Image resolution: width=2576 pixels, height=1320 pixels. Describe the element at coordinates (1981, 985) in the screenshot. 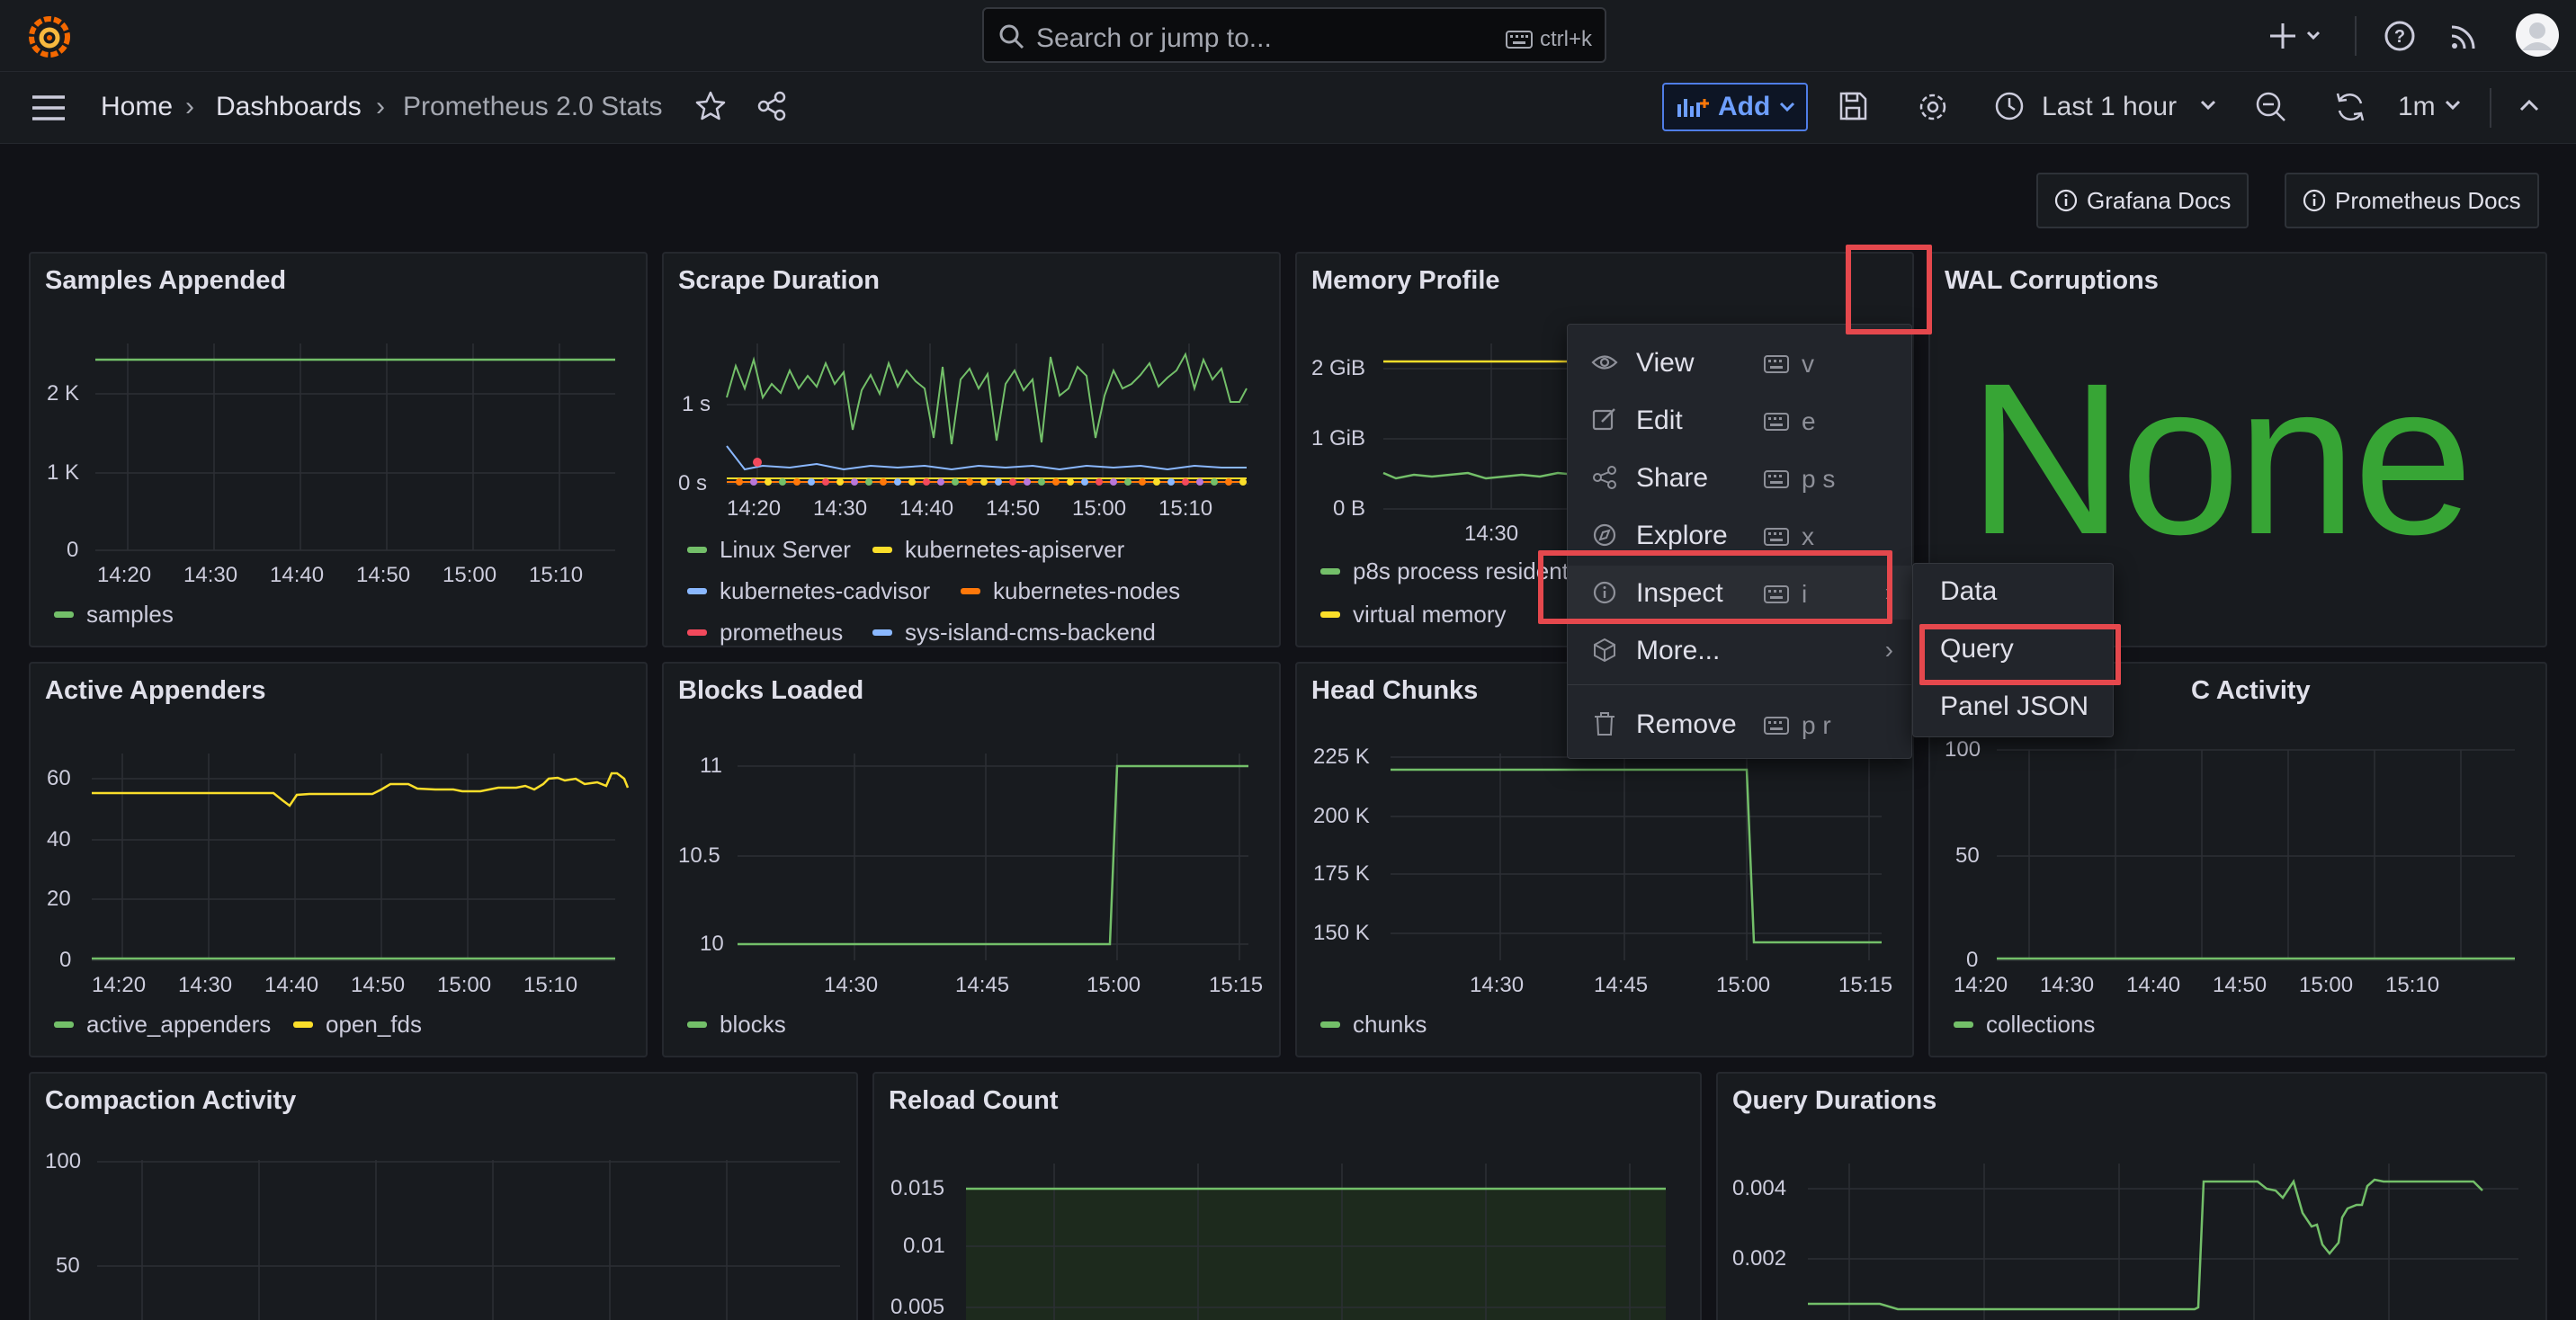

I see `x-tick: 14:20` at that location.